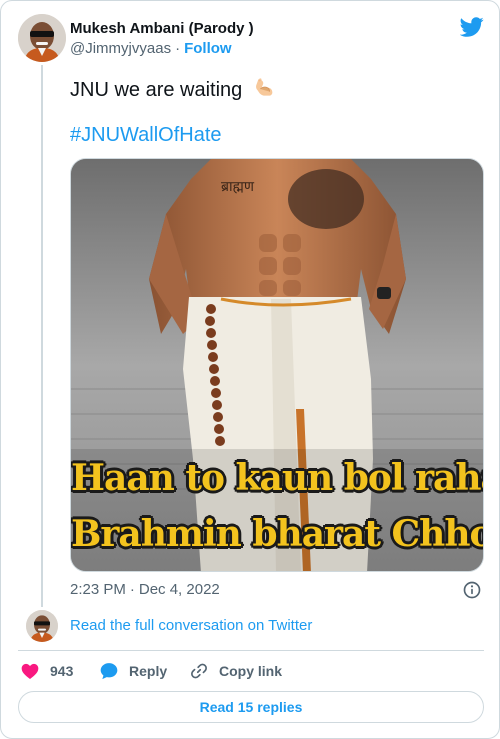  I want to click on thread-line, so click(42, 336).